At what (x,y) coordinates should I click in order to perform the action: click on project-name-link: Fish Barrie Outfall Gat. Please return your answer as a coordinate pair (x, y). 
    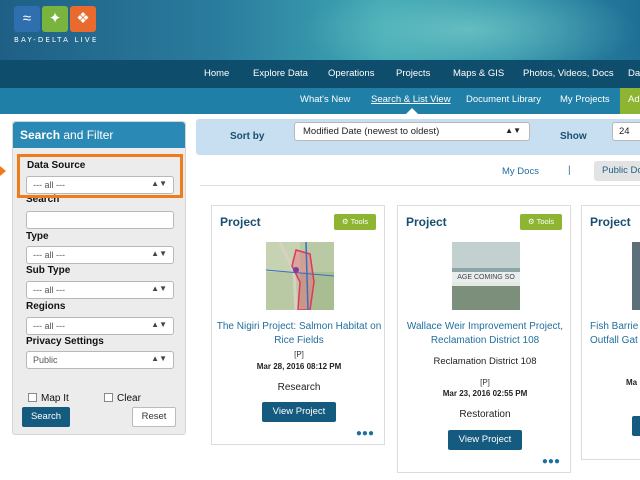
    Looking at the image, I should click on (615, 334).